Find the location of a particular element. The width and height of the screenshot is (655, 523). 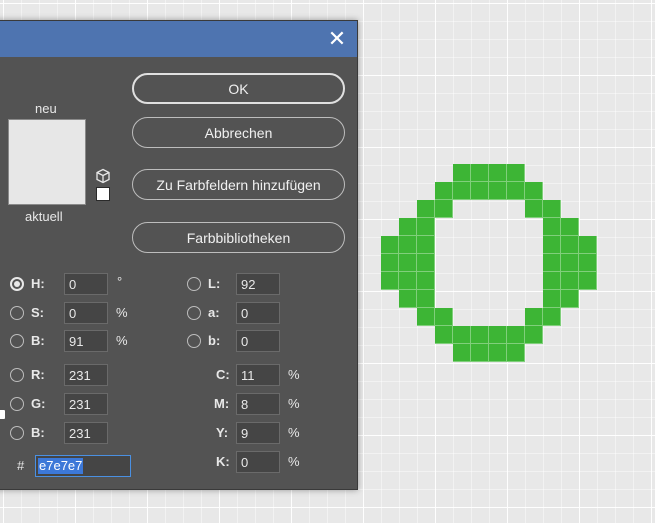

hue-label: H: is located at coordinates (38, 283).